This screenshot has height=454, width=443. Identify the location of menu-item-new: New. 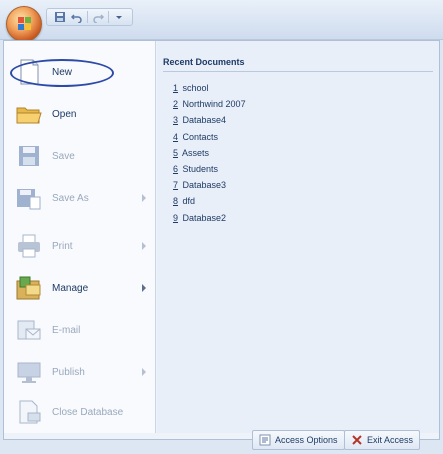
(80, 72).